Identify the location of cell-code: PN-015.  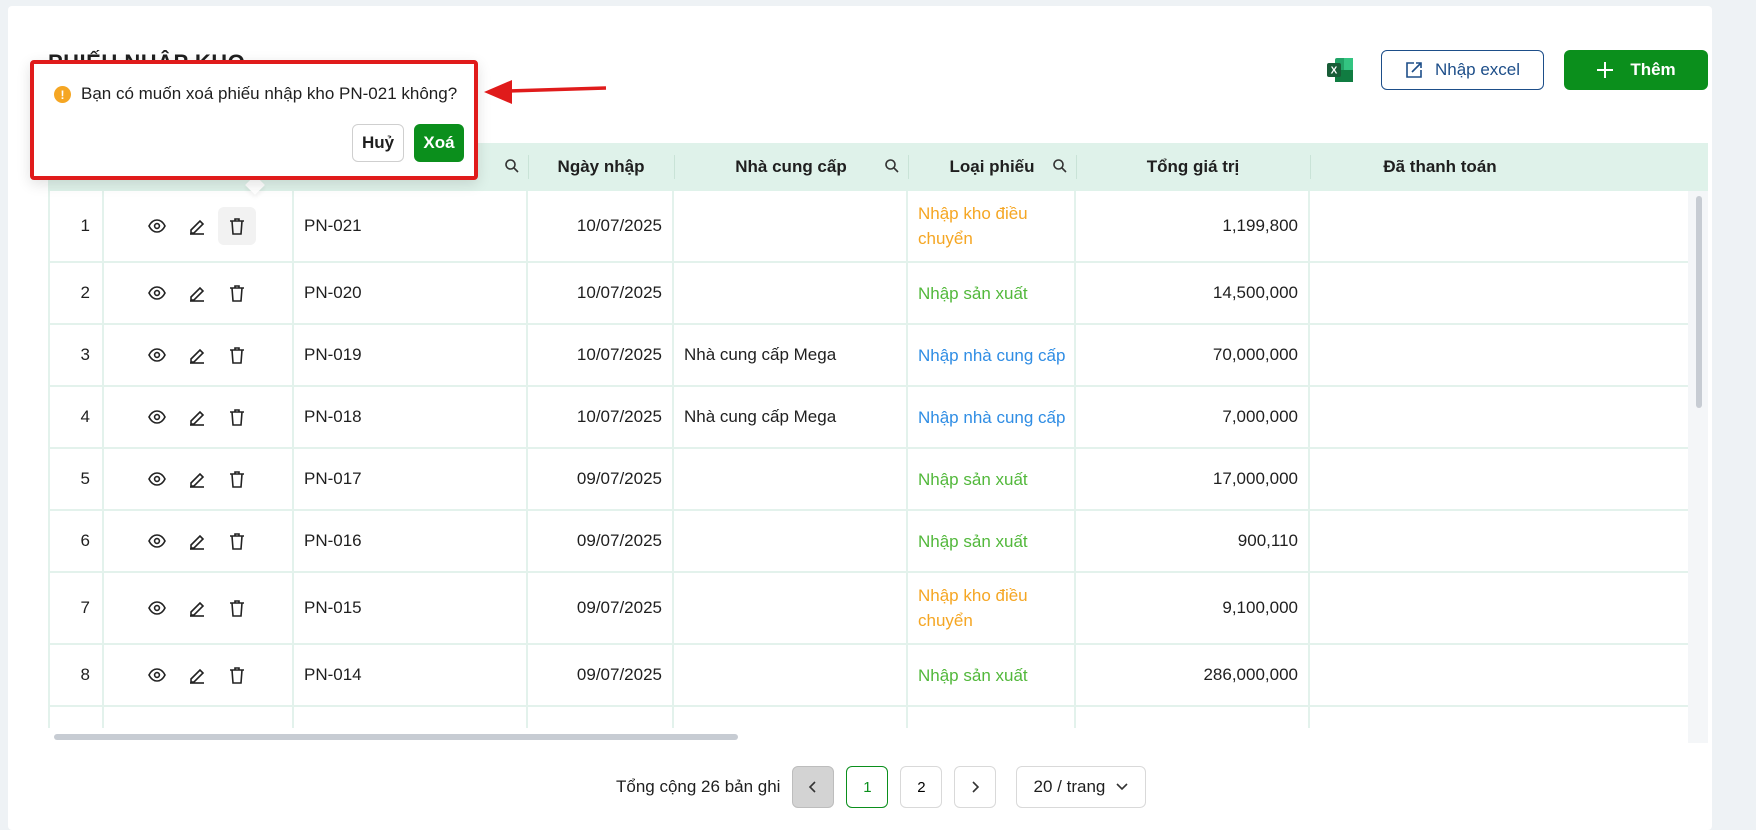
(333, 607).